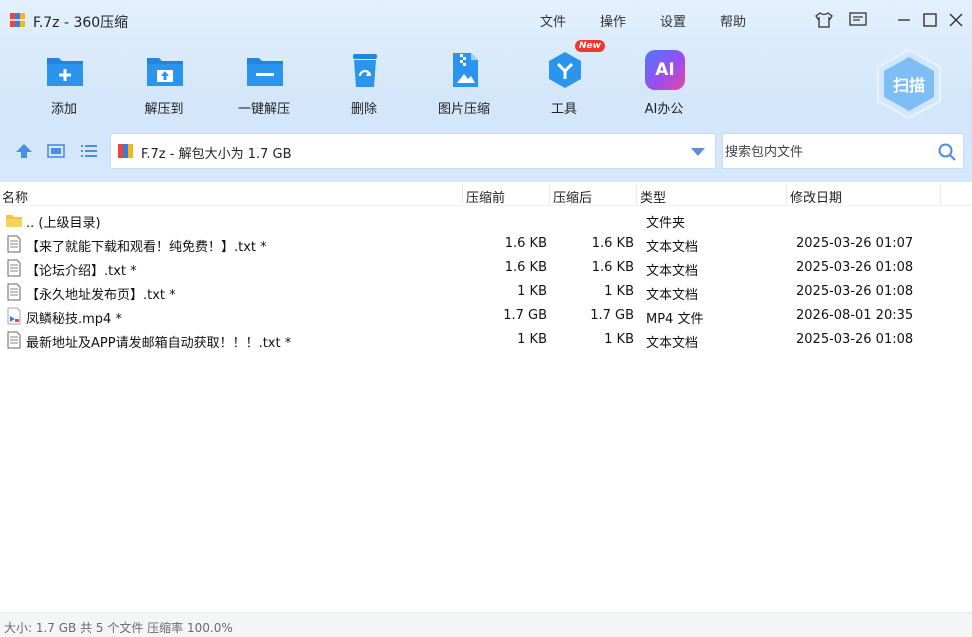 The width and height of the screenshot is (972, 637). I want to click on file-size-after: 1.7 GB, so click(612, 315).